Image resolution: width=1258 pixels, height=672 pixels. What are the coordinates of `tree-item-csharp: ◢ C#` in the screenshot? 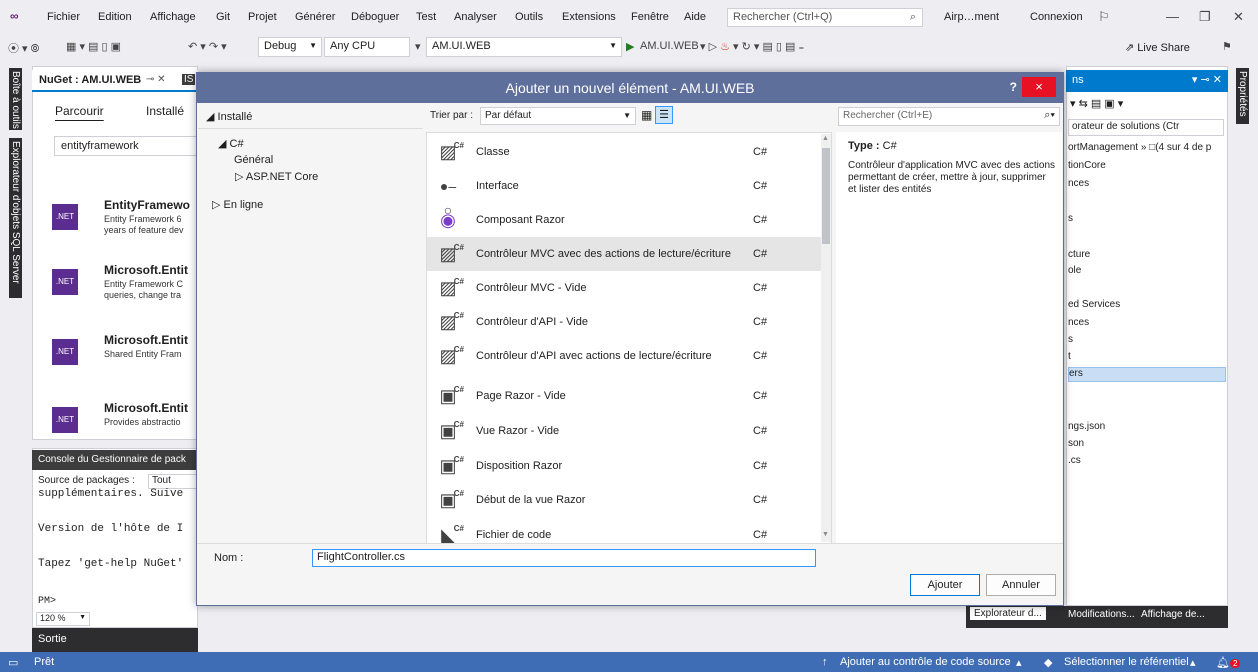 It's located at (231, 143).